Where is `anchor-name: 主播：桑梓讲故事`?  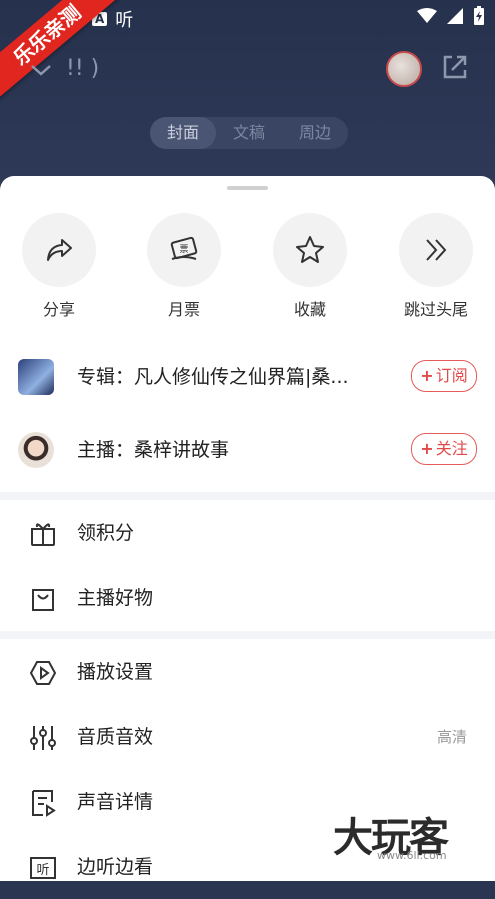 anchor-name: 主播：桑梓讲故事 is located at coordinates (153, 450).